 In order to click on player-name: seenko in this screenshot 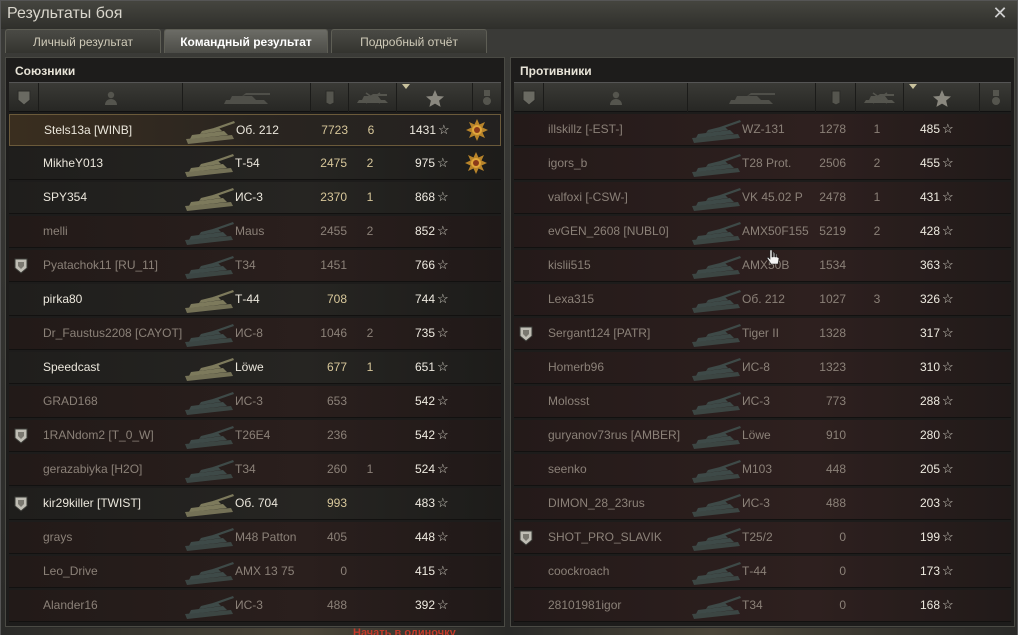, I will do `click(567, 469)`.